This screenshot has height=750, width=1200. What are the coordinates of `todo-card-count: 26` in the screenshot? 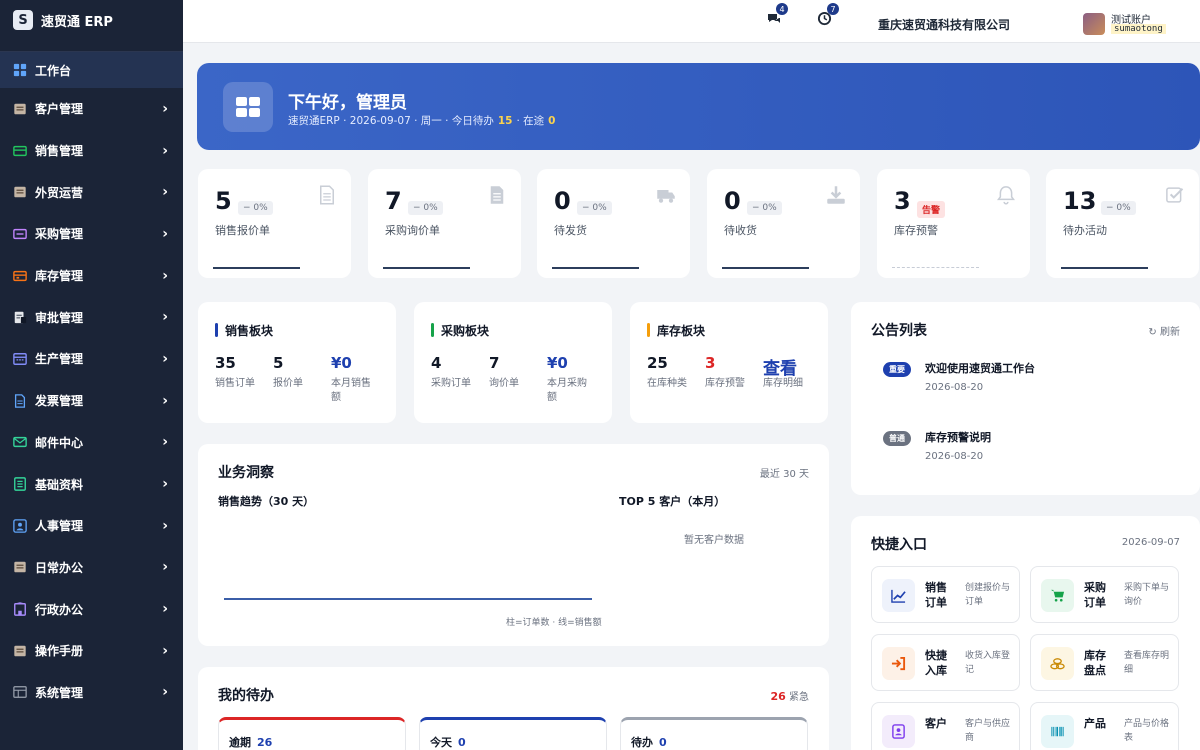 It's located at (265, 742).